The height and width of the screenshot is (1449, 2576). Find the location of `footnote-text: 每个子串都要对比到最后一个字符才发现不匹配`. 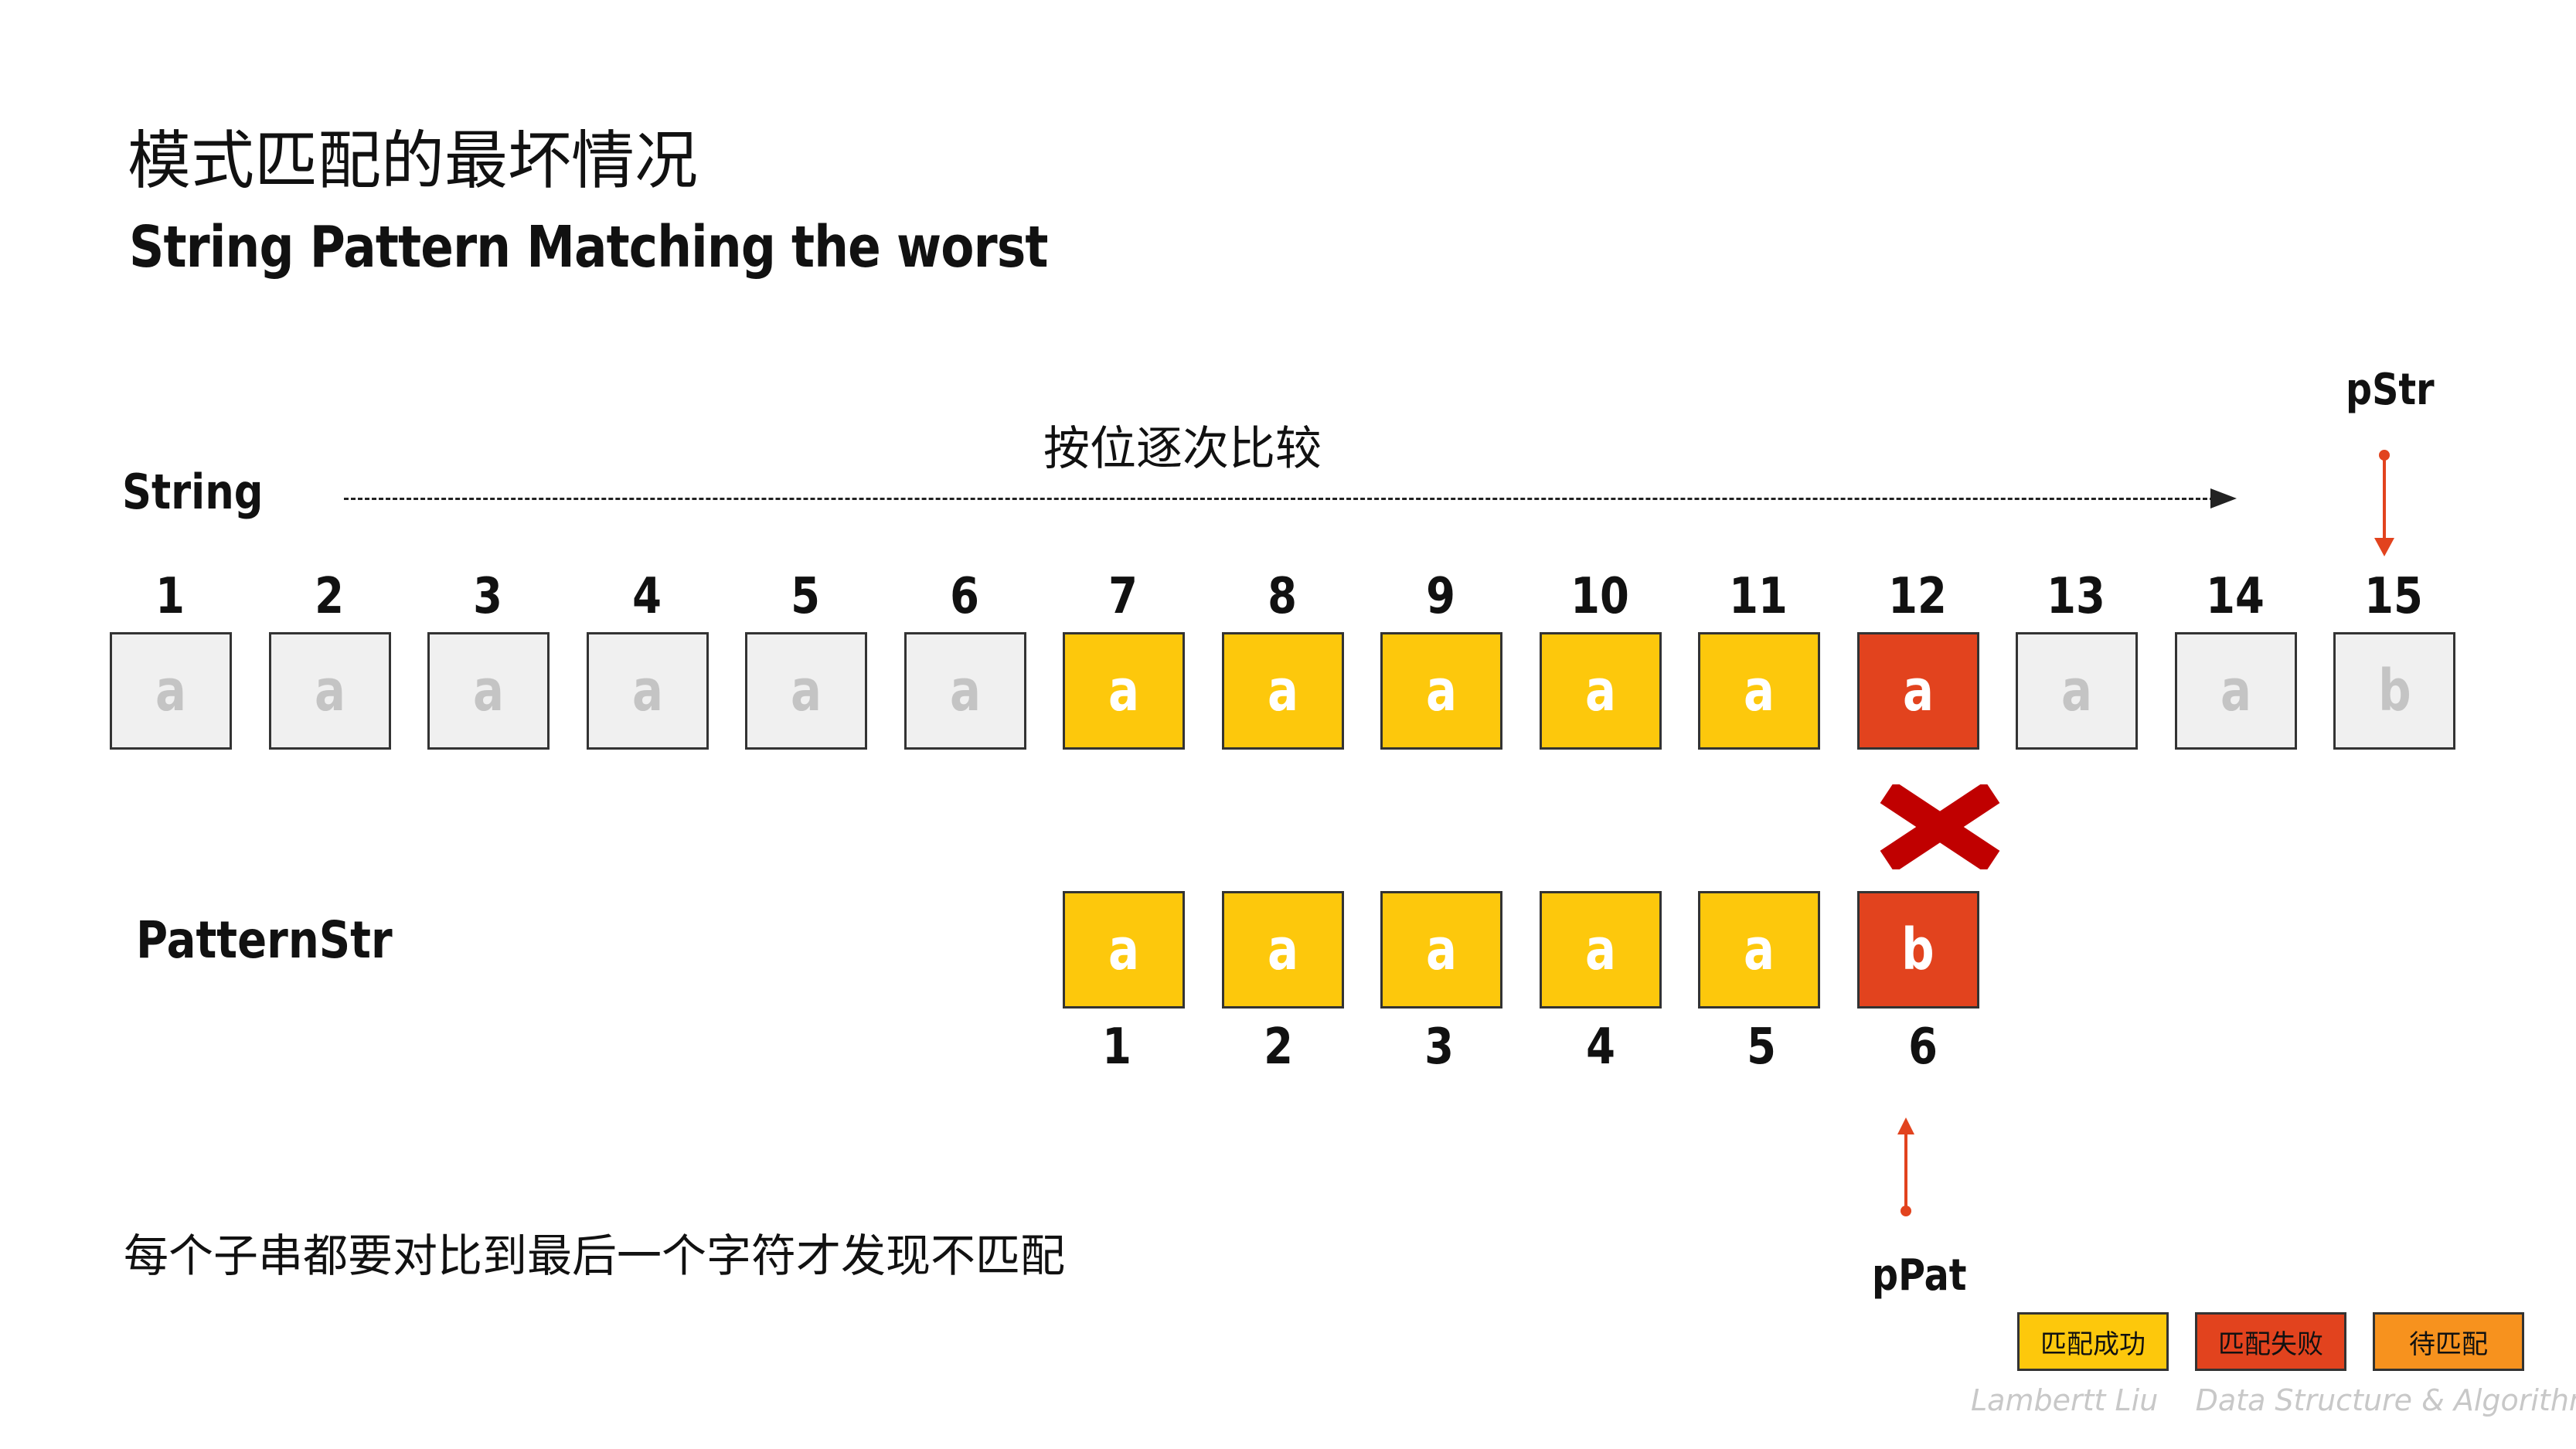

footnote-text: 每个子串都要对比到最后一个字符才发现不匹配 is located at coordinates (595, 1256).